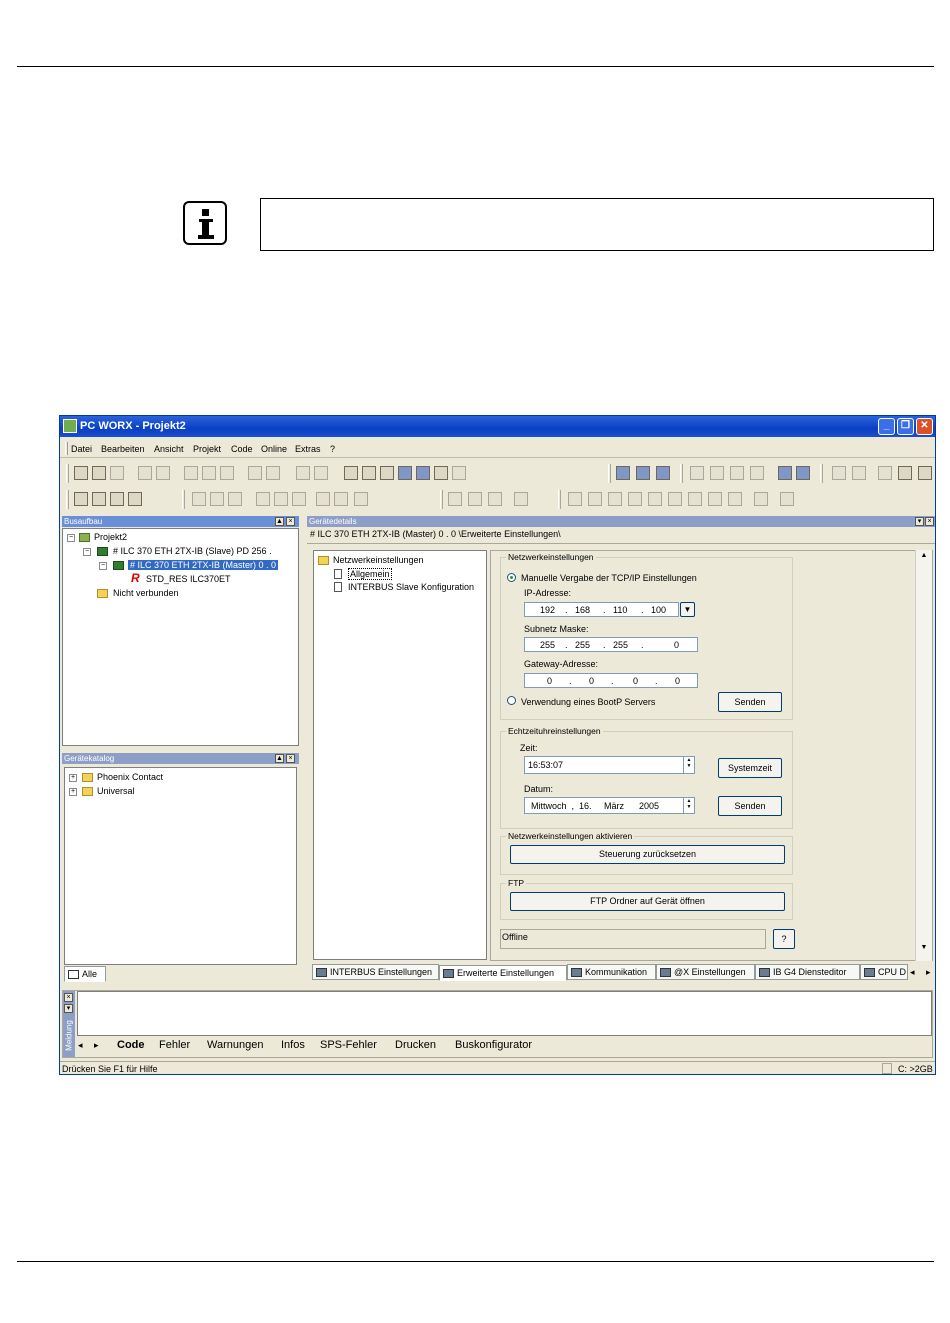 The image size is (950, 1323). Describe the element at coordinates (281, 499) in the screenshot. I see `link-b-icon` at that location.